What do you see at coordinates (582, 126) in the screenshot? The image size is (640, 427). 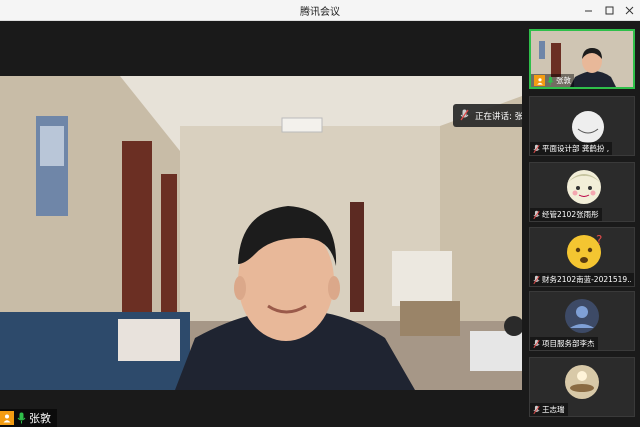 I see `participant-tile: 平面设计部 龚鹤扮 ,` at bounding box center [582, 126].